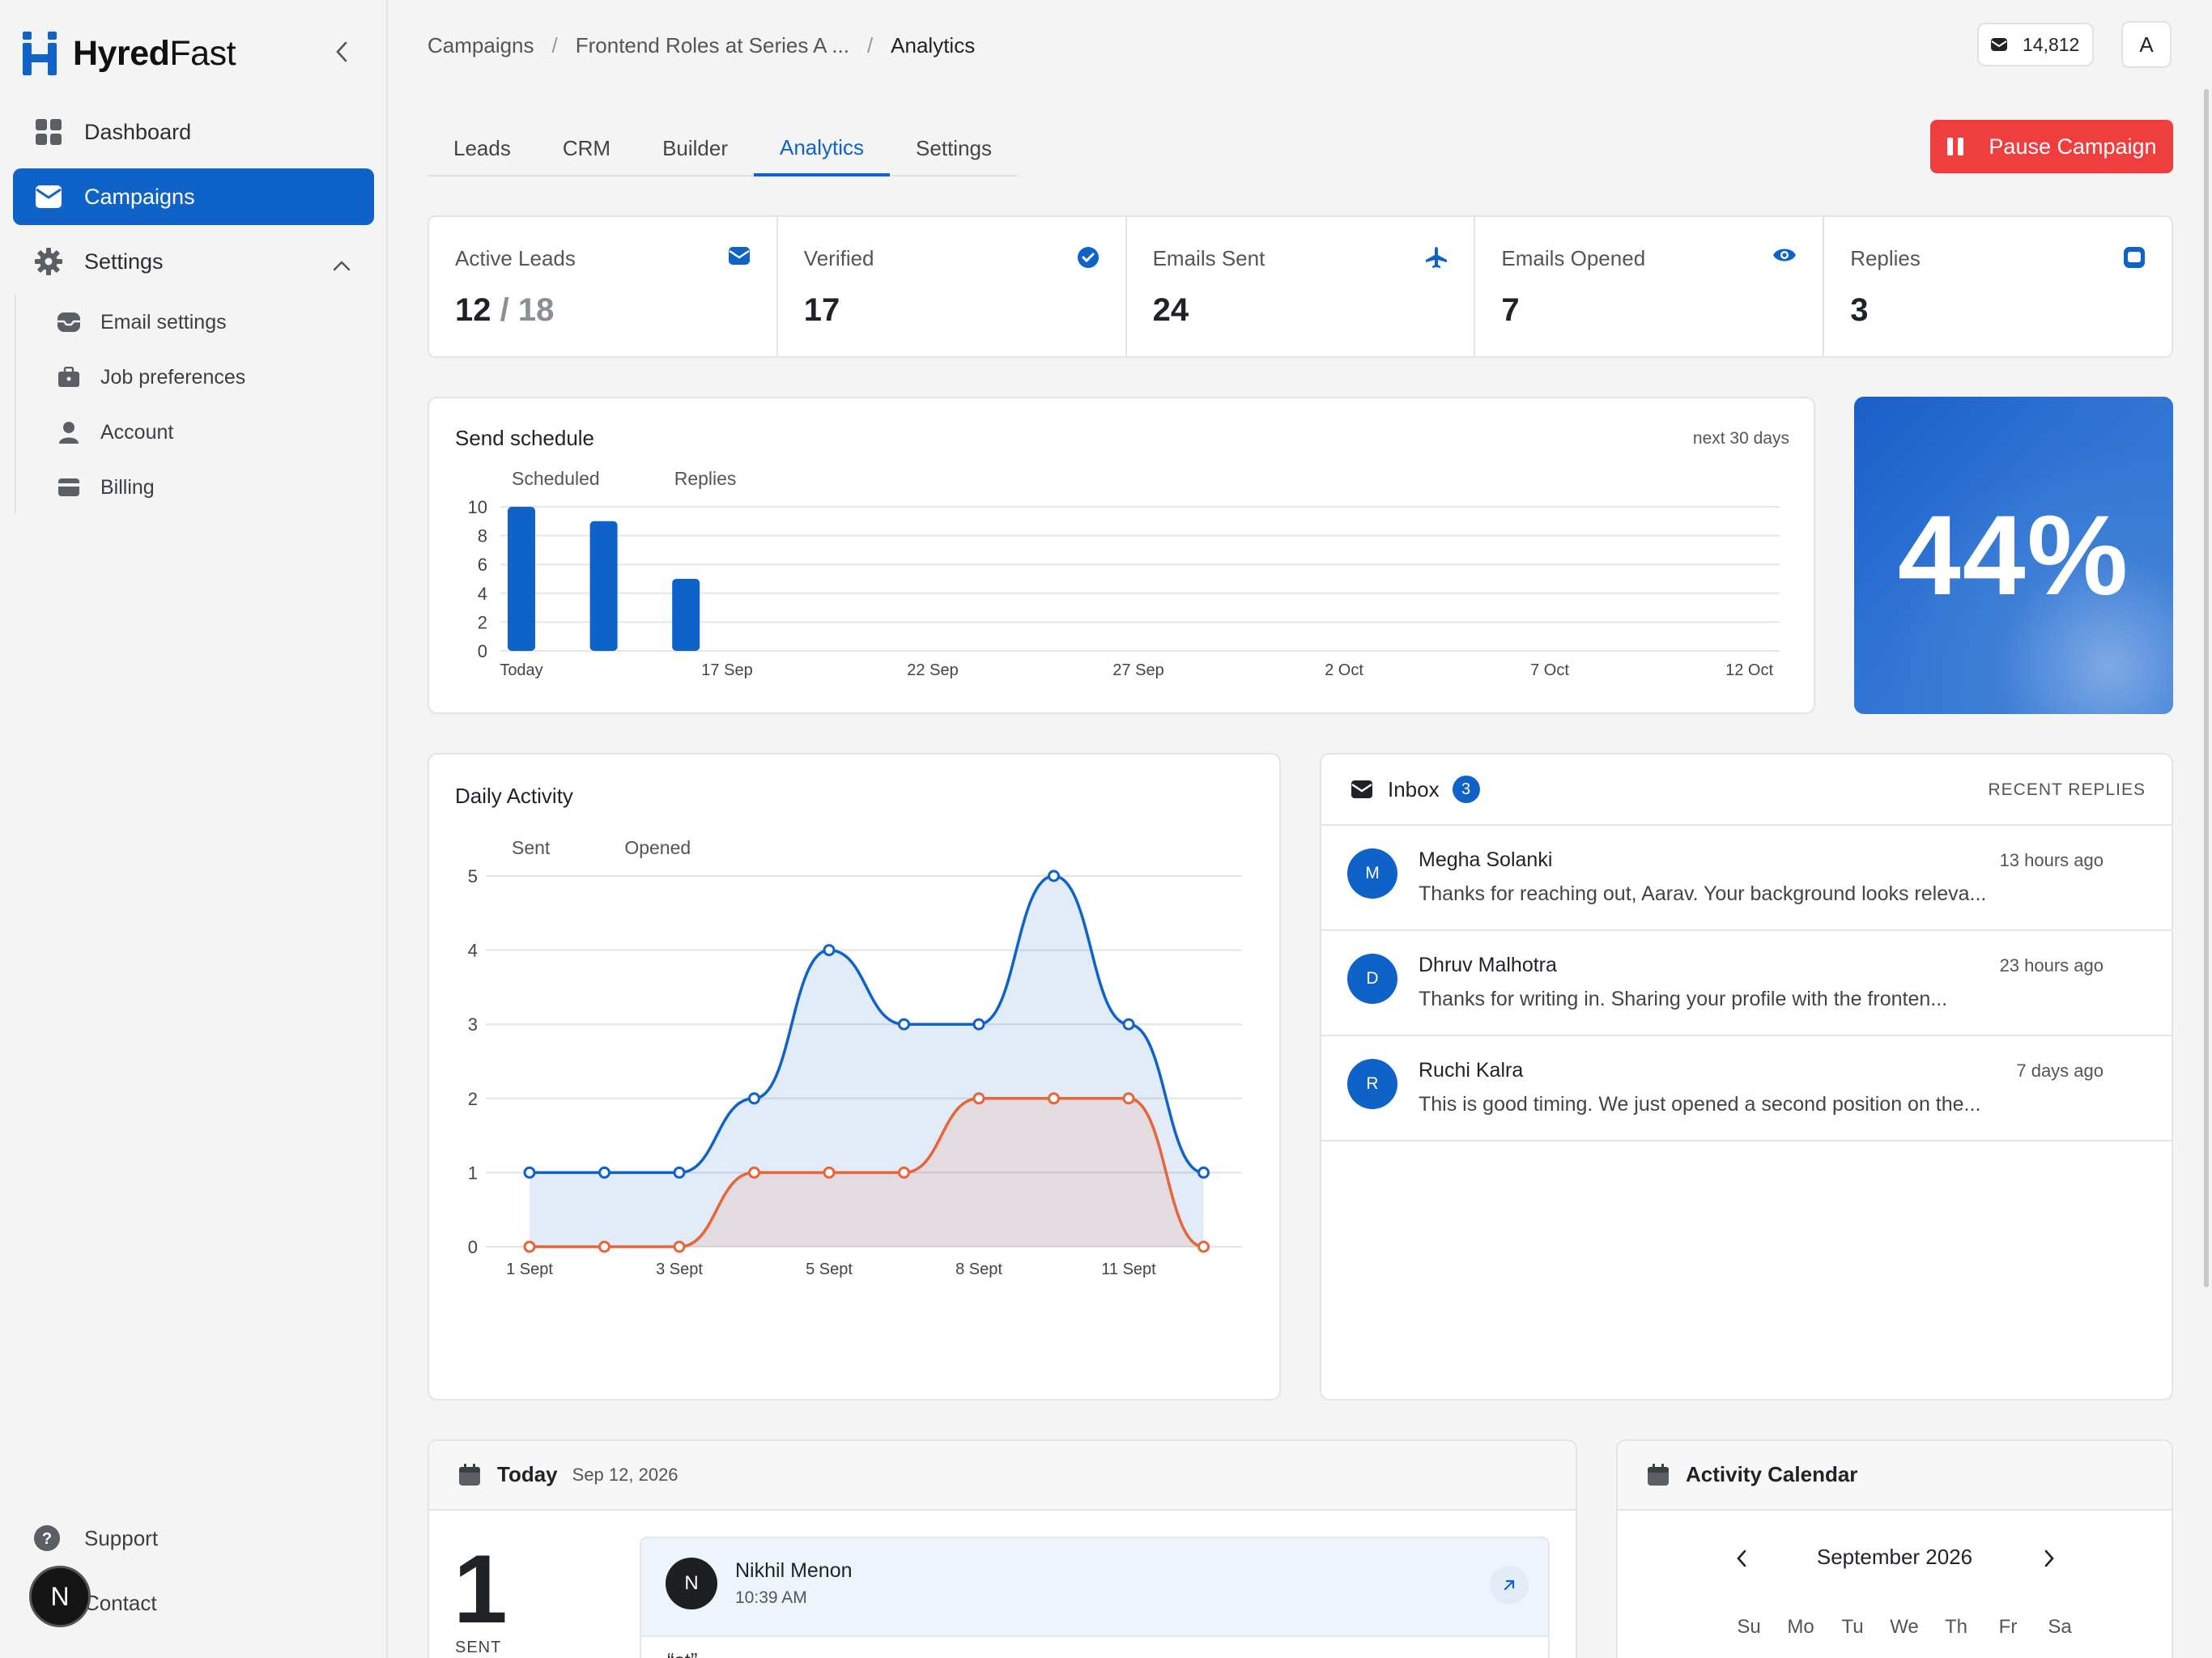 The image size is (2212, 1658). Describe the element at coordinates (69, 432) in the screenshot. I see `user-icon` at that location.